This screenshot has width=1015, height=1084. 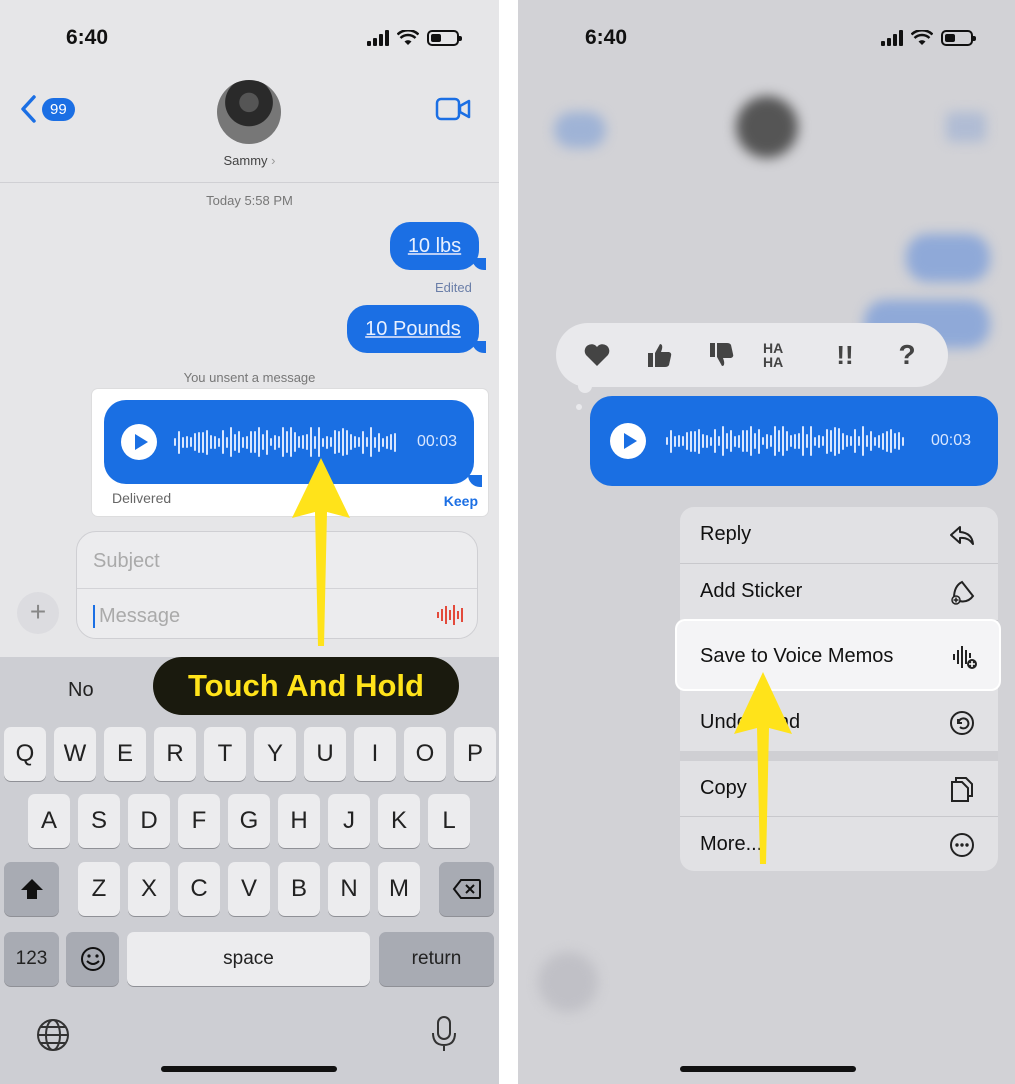 I want to click on key-h: H, so click(x=299, y=821).